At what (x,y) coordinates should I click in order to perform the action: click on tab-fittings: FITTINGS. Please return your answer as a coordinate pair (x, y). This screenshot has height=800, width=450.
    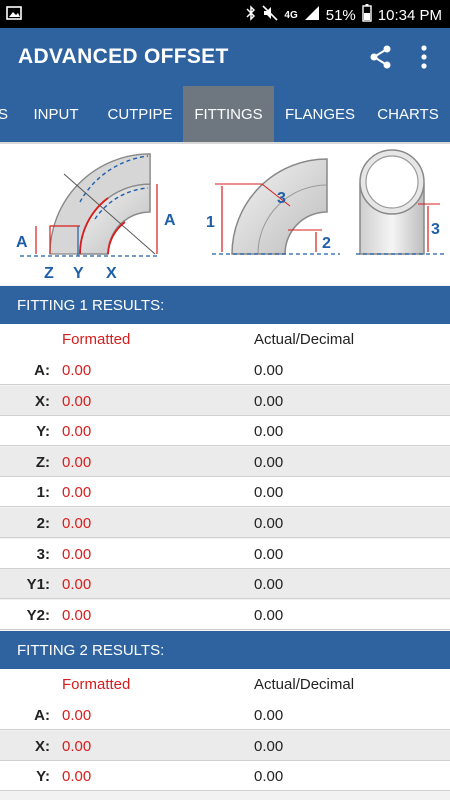
    Looking at the image, I should click on (228, 114).